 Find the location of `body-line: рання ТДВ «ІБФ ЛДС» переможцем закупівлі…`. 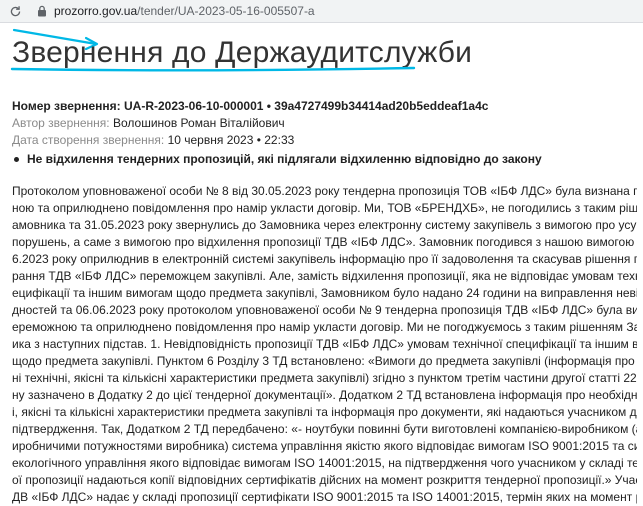

body-line: рання ТДВ «ІБФ ЛДС» переможцем закупівлі… is located at coordinates (324, 276).